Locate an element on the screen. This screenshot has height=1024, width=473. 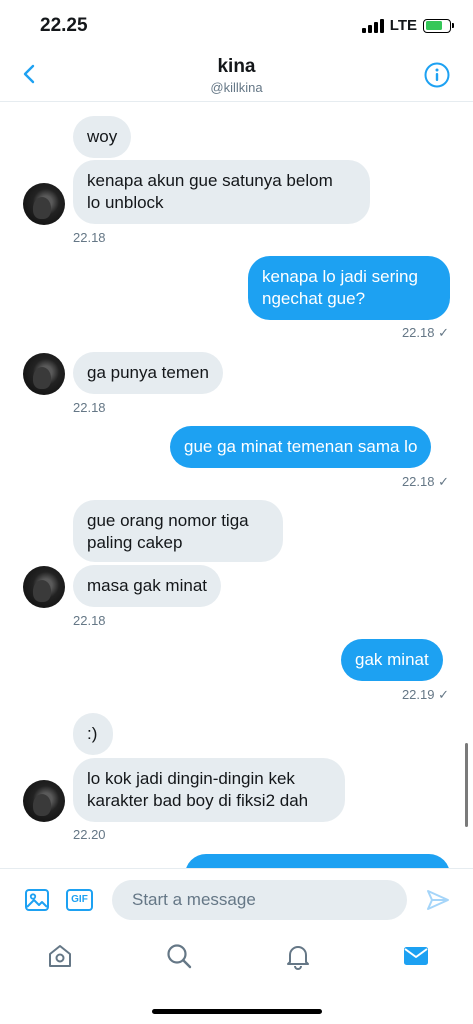
message-bubble: masa gak minat is located at coordinates (147, 586).